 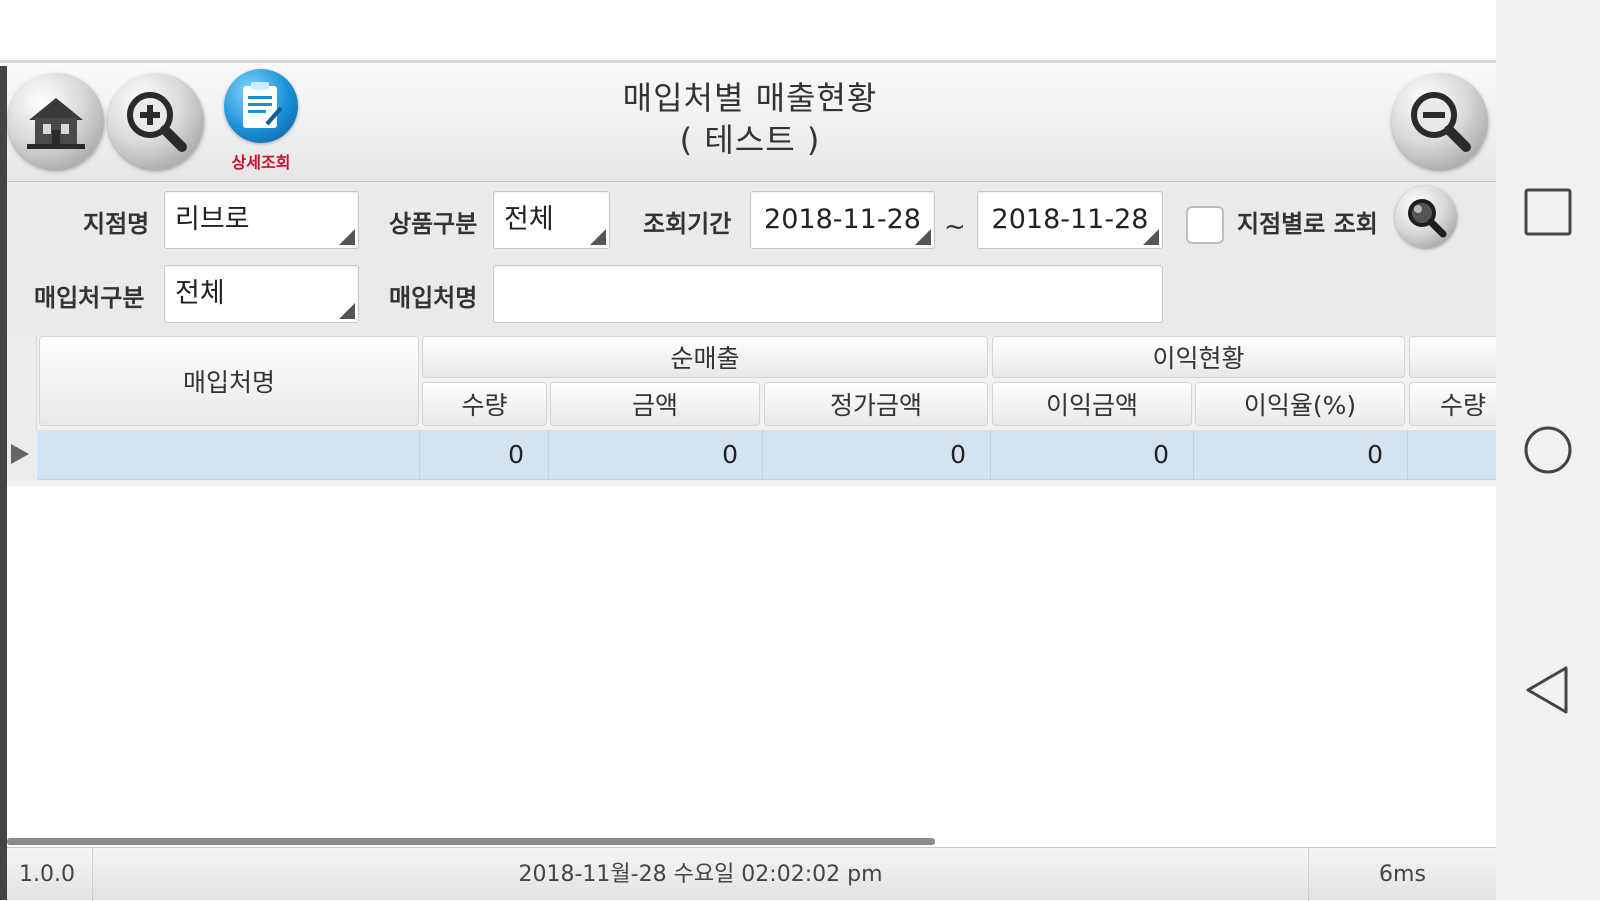 I want to click on zoom-in-icon, so click(x=157, y=122).